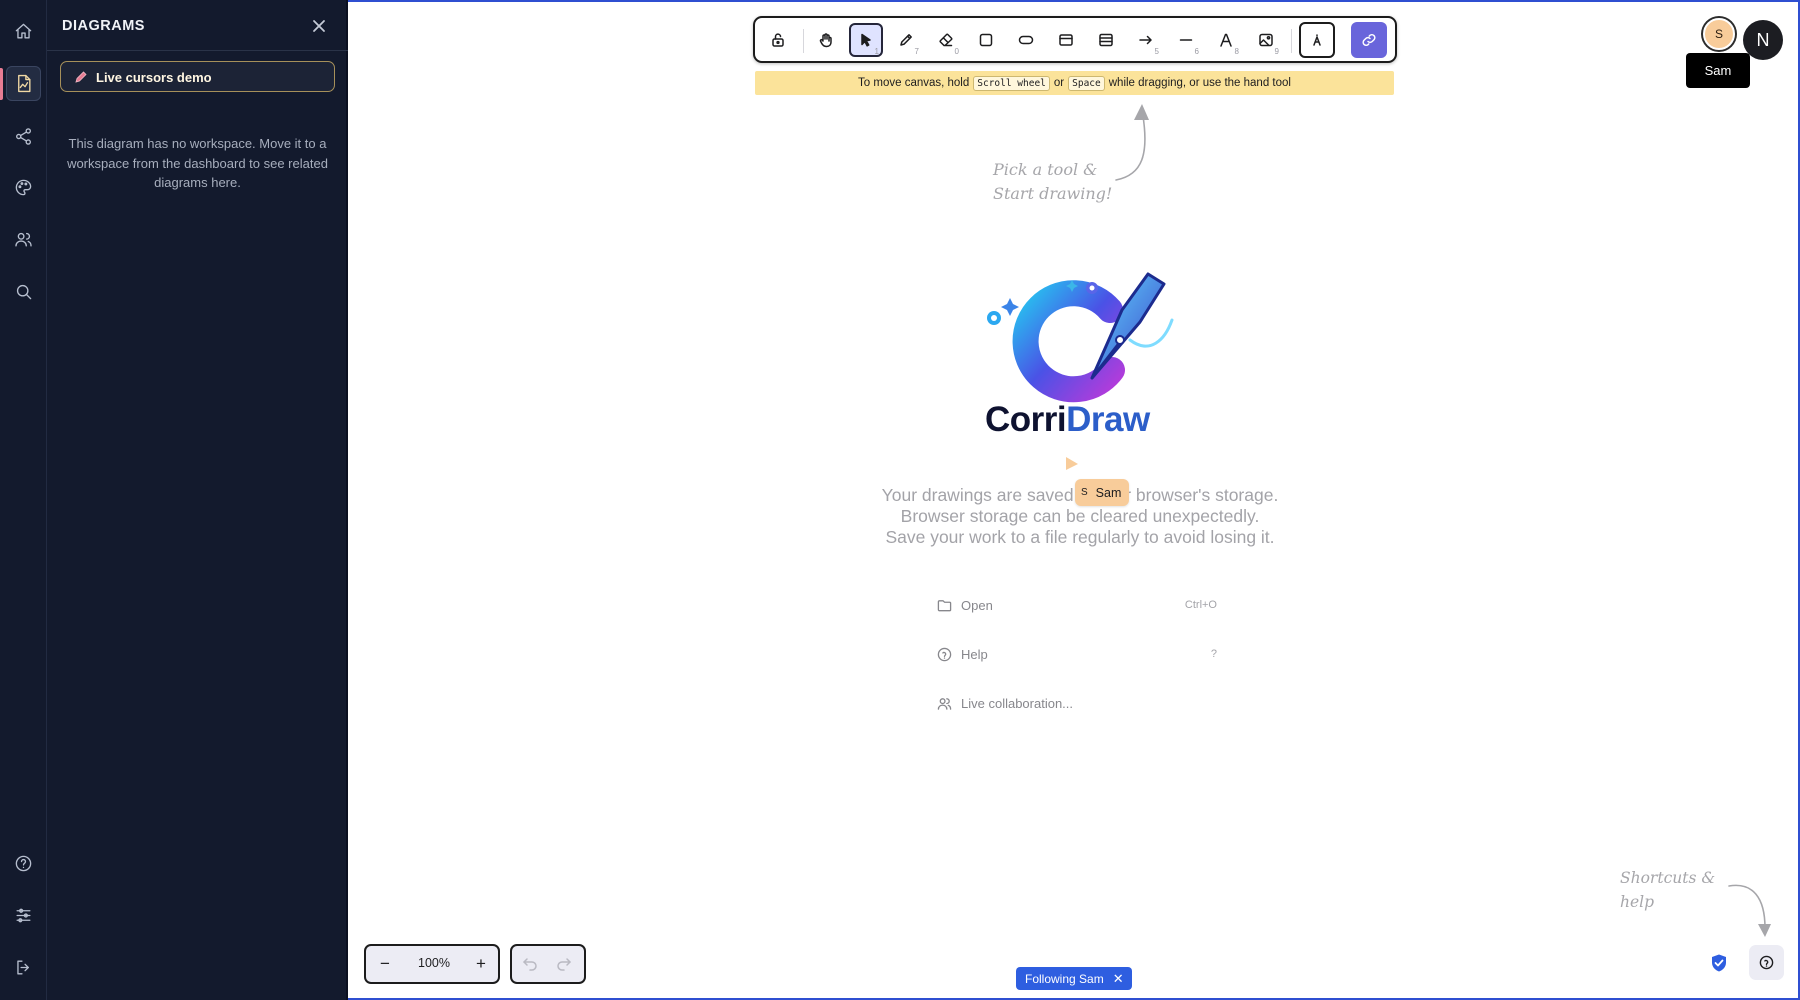 Image resolution: width=1800 pixels, height=1000 pixels. I want to click on menu-help-shortcut: ?, so click(1213, 654).